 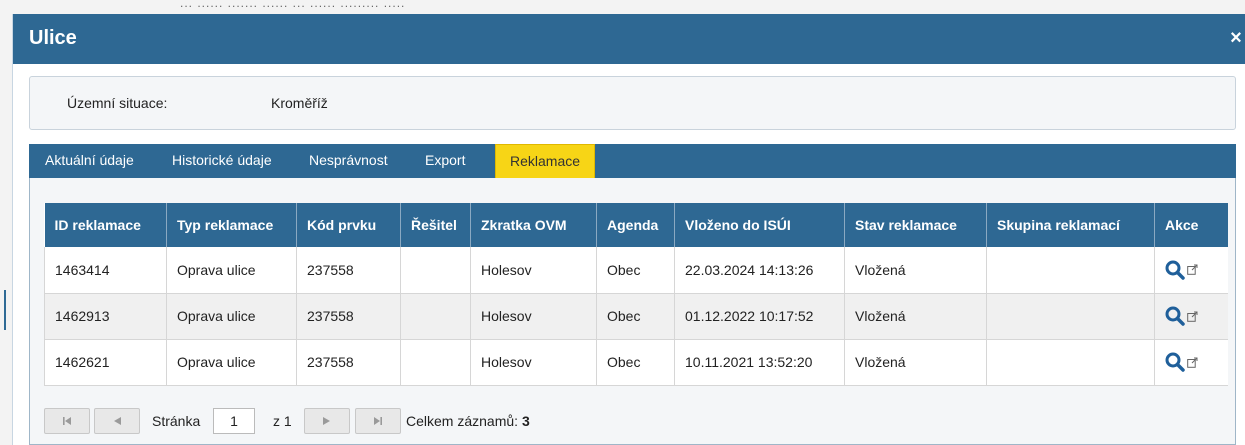 What do you see at coordinates (759, 270) in the screenshot?
I see `cell-inserted: 22.03.2024 14:13:26` at bounding box center [759, 270].